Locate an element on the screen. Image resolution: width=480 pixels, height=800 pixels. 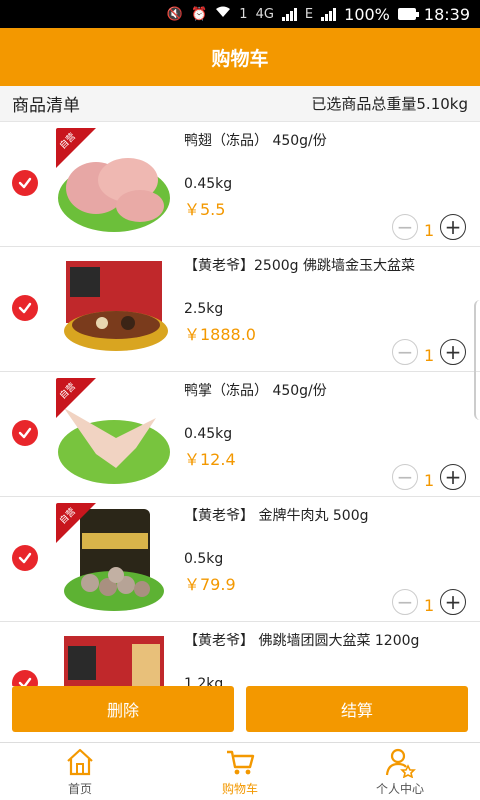
delete-button: 删除 is located at coordinates (123, 709).